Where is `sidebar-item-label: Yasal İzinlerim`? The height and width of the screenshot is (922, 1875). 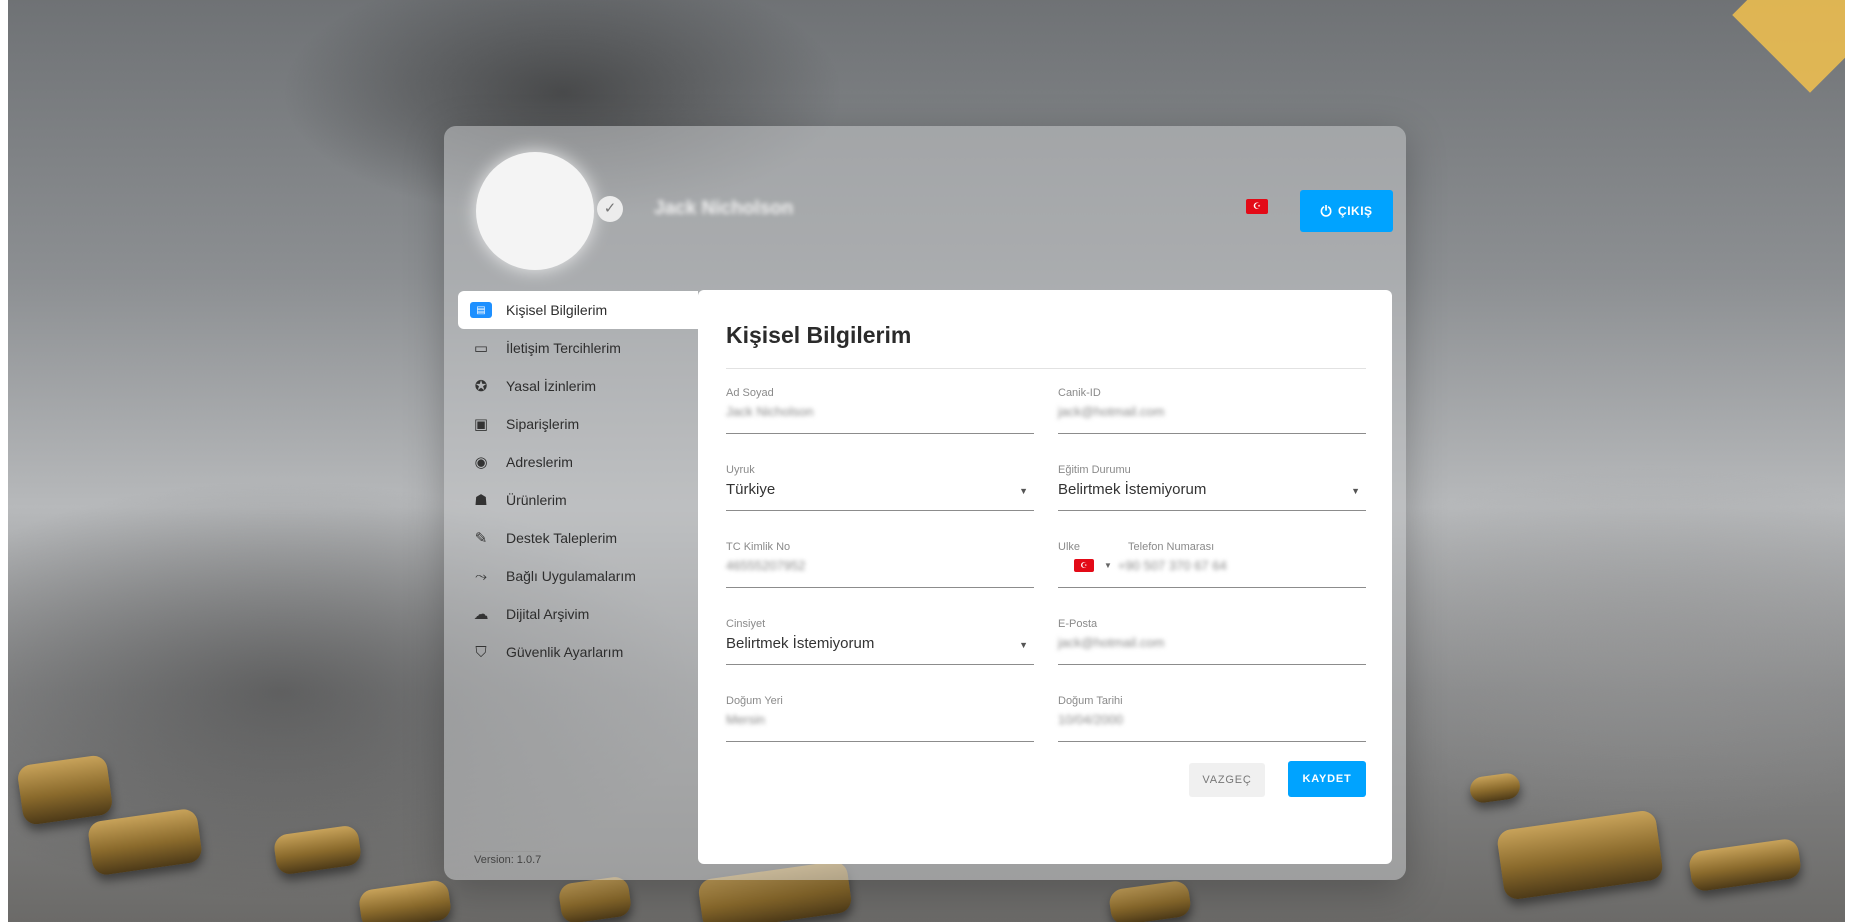
sidebar-item-label: Yasal İzinlerim is located at coordinates (551, 386).